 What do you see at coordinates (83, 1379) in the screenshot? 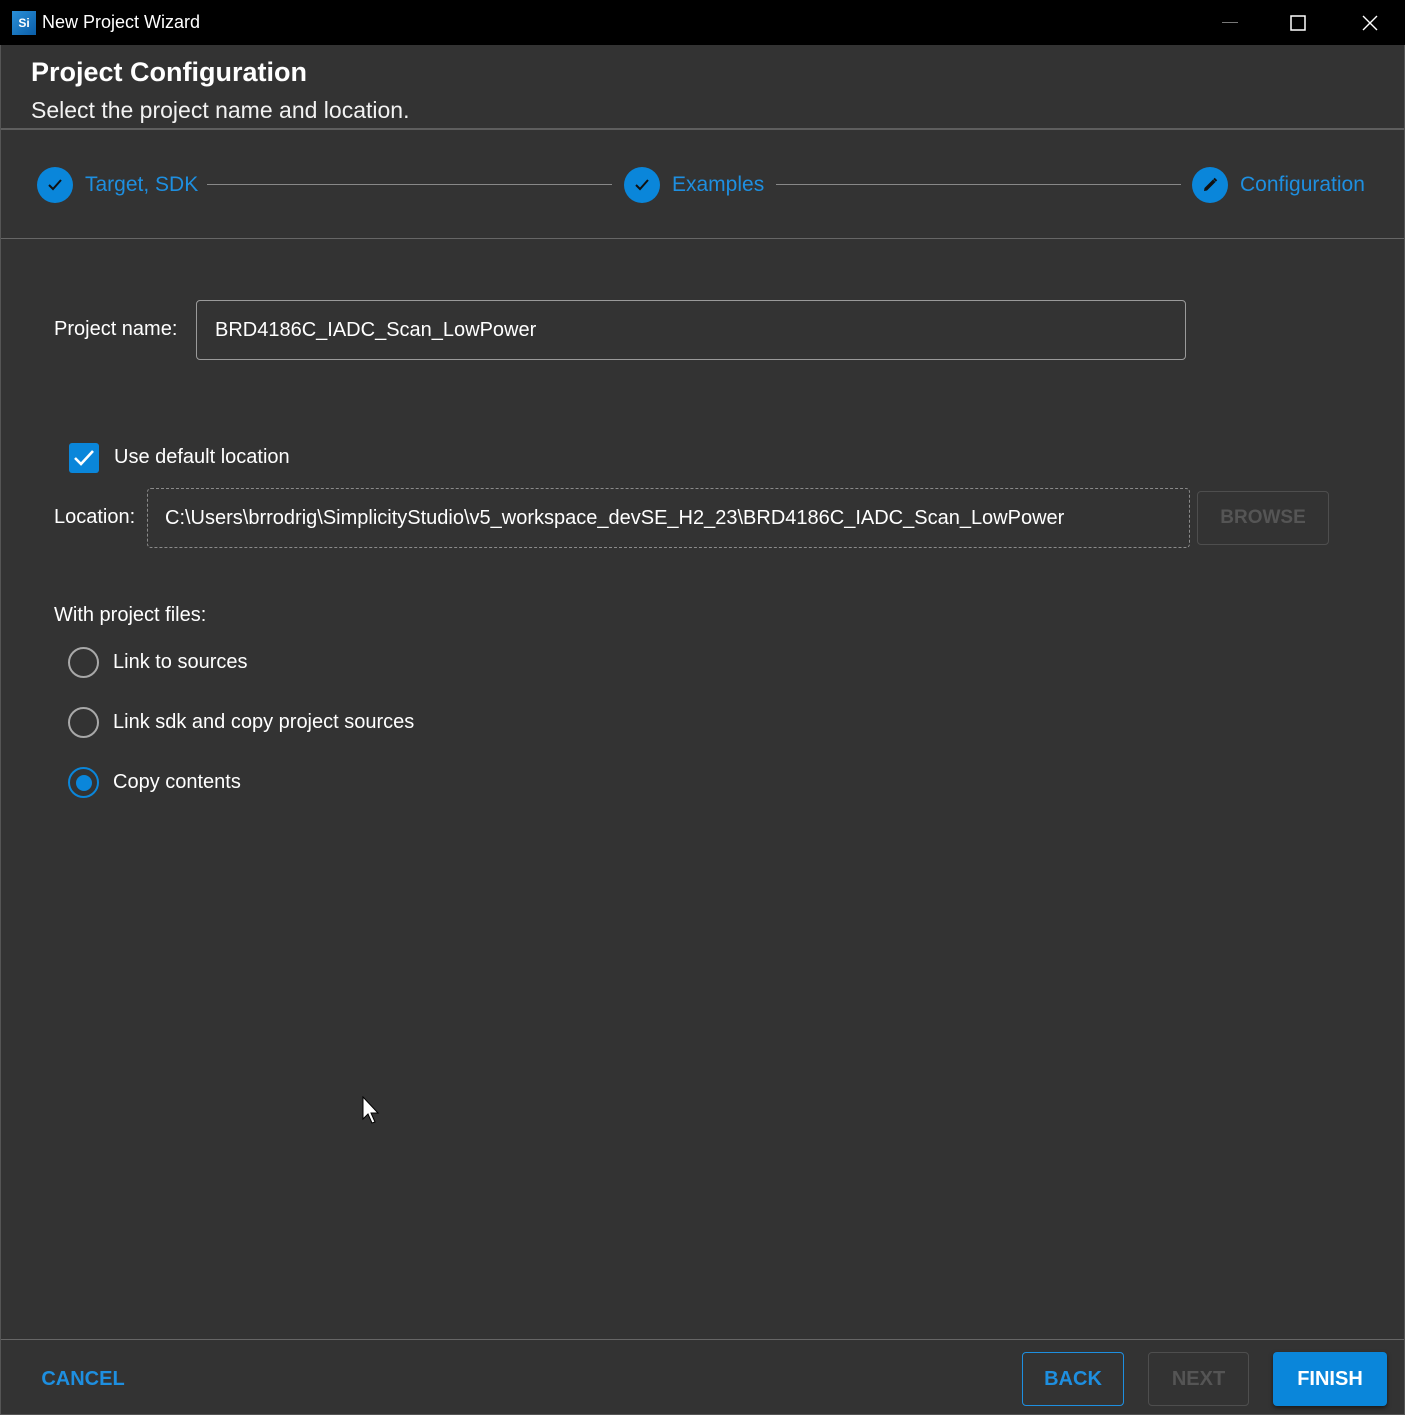
I see `cancel-button: CANCEL` at bounding box center [83, 1379].